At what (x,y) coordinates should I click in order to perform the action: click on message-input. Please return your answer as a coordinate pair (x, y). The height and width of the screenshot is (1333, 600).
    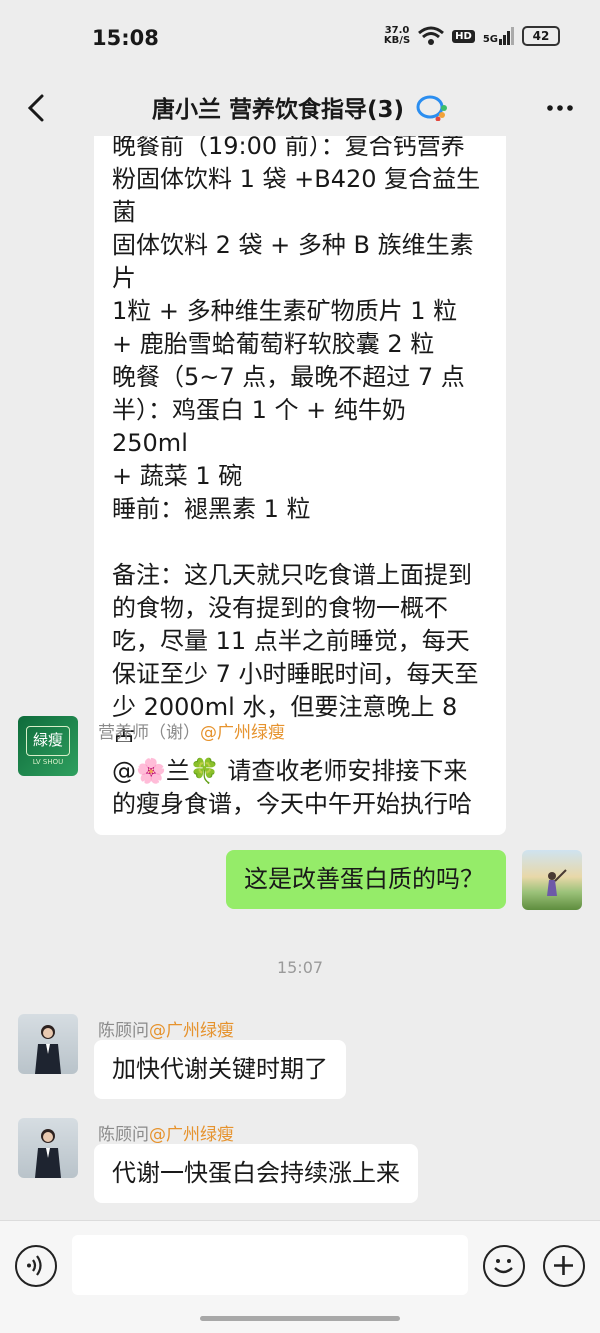
    Looking at the image, I should click on (270, 1265).